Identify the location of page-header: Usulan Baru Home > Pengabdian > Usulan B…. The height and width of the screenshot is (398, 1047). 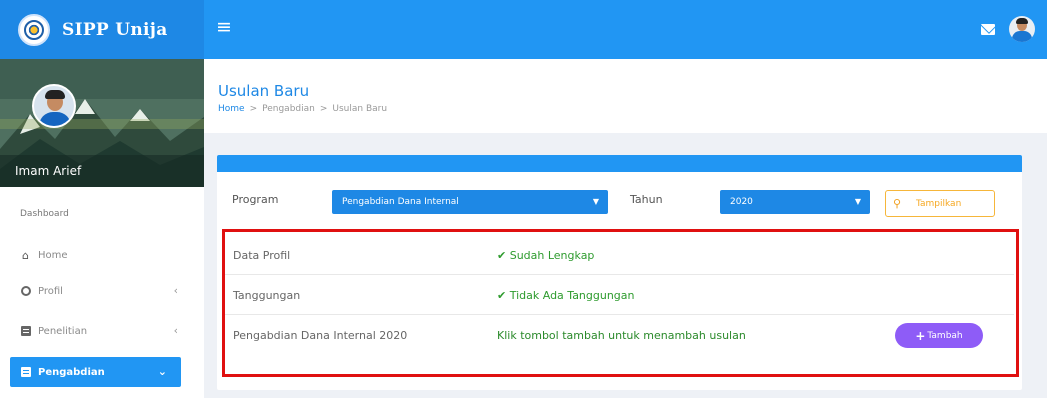
(625, 96).